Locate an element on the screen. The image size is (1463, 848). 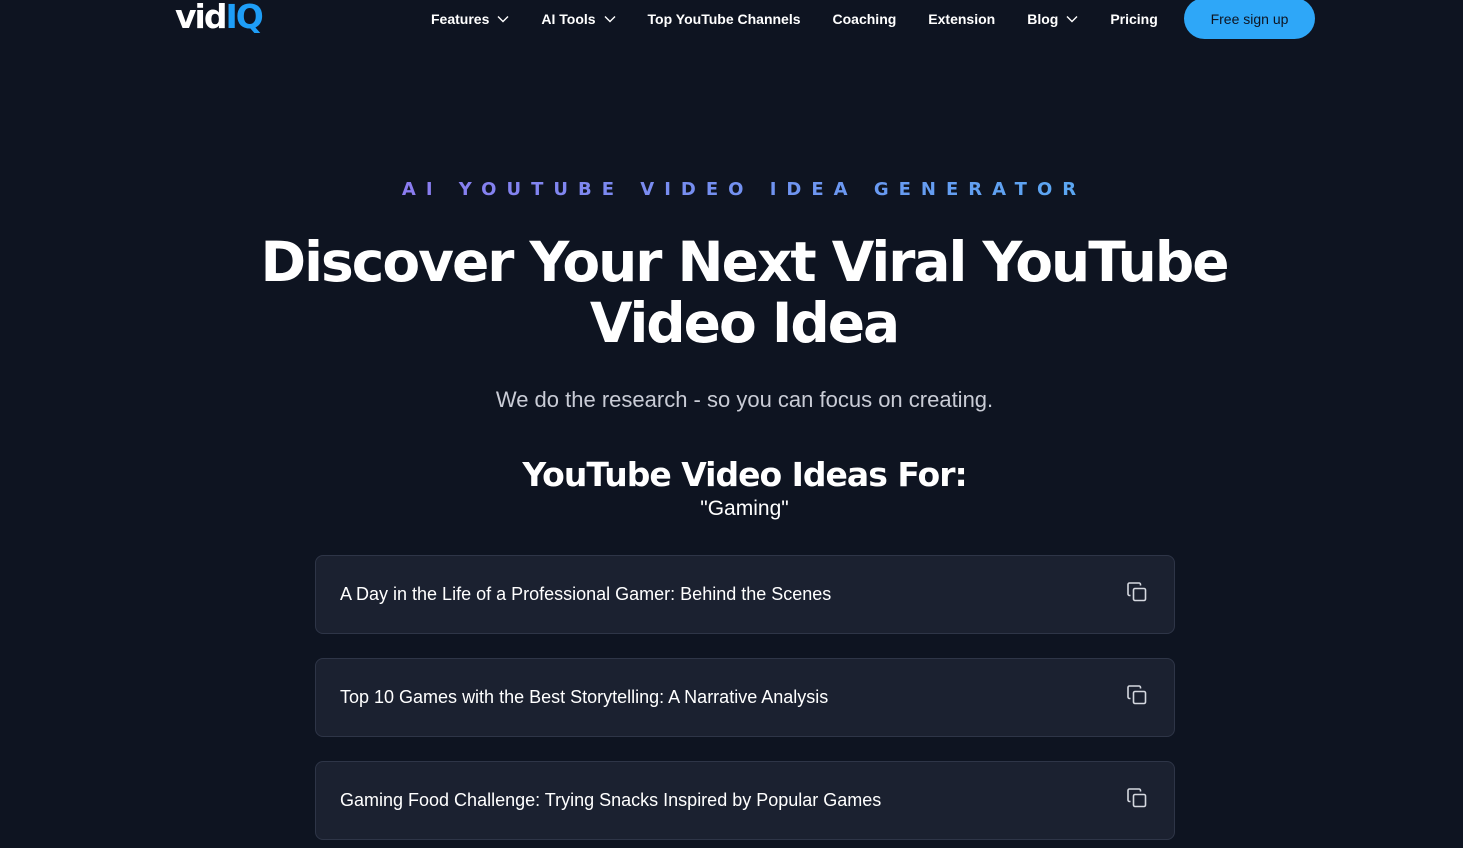
nav-item-label: AI Tools is located at coordinates (568, 19).